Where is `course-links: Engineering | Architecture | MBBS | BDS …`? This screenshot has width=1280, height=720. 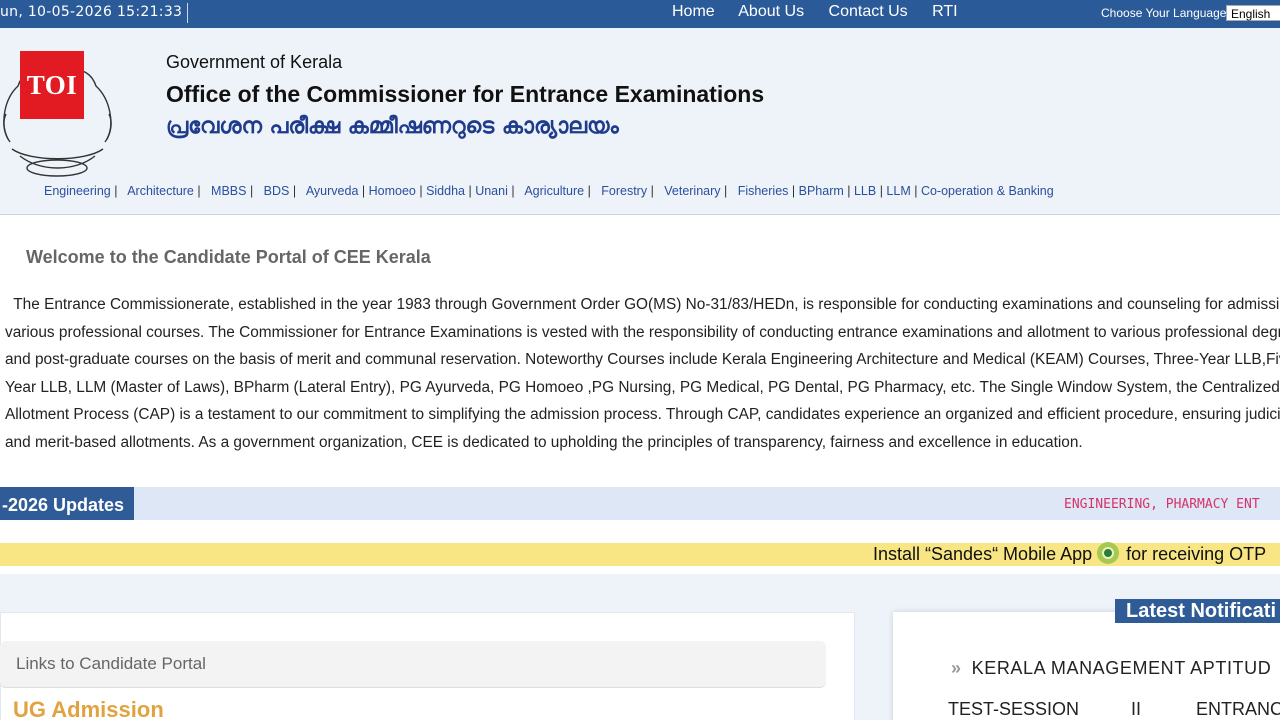 course-links: Engineering | Architecture | MBBS | BDS … is located at coordinates (549, 191).